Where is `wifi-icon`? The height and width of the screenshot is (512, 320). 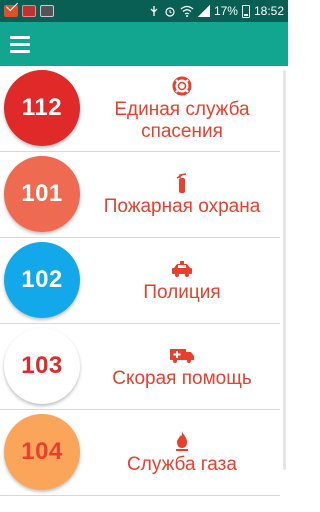
wifi-icon is located at coordinates (187, 11).